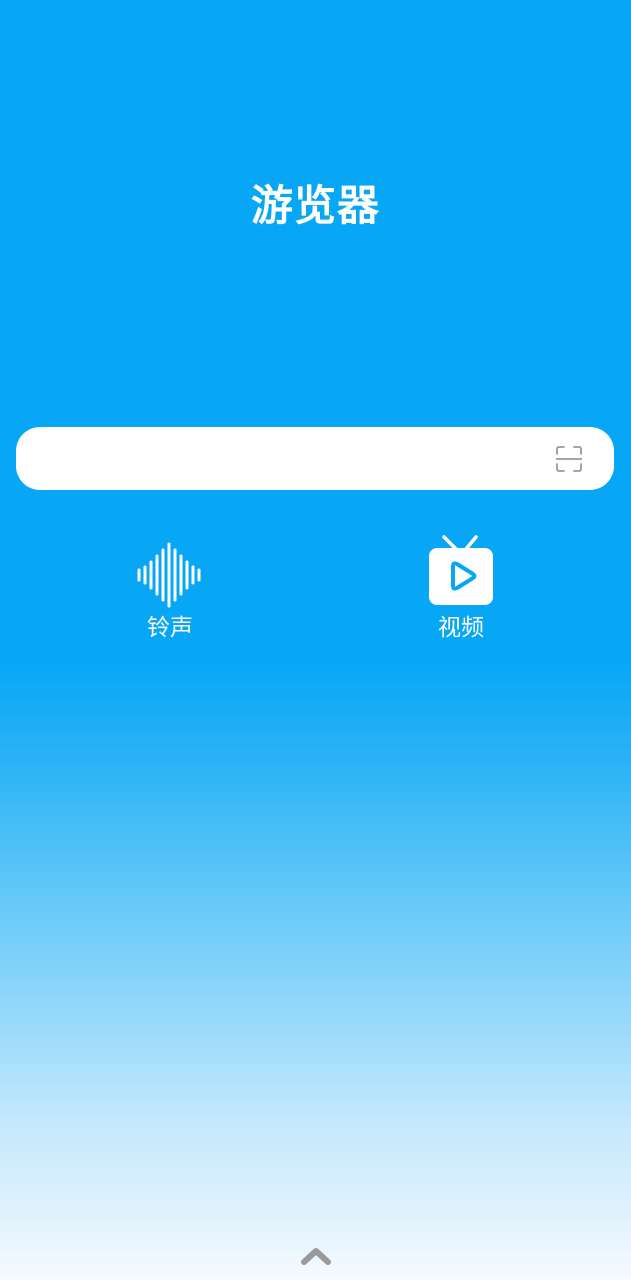 This screenshot has height=1280, width=631. What do you see at coordinates (315, 205) in the screenshot?
I see `app-title: 游览器` at bounding box center [315, 205].